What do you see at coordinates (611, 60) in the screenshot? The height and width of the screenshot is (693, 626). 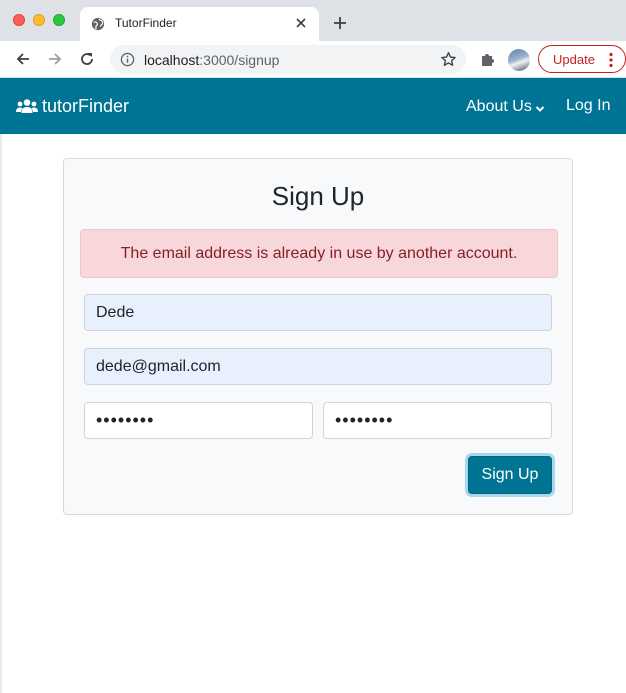 I see `more-vert-icon` at bounding box center [611, 60].